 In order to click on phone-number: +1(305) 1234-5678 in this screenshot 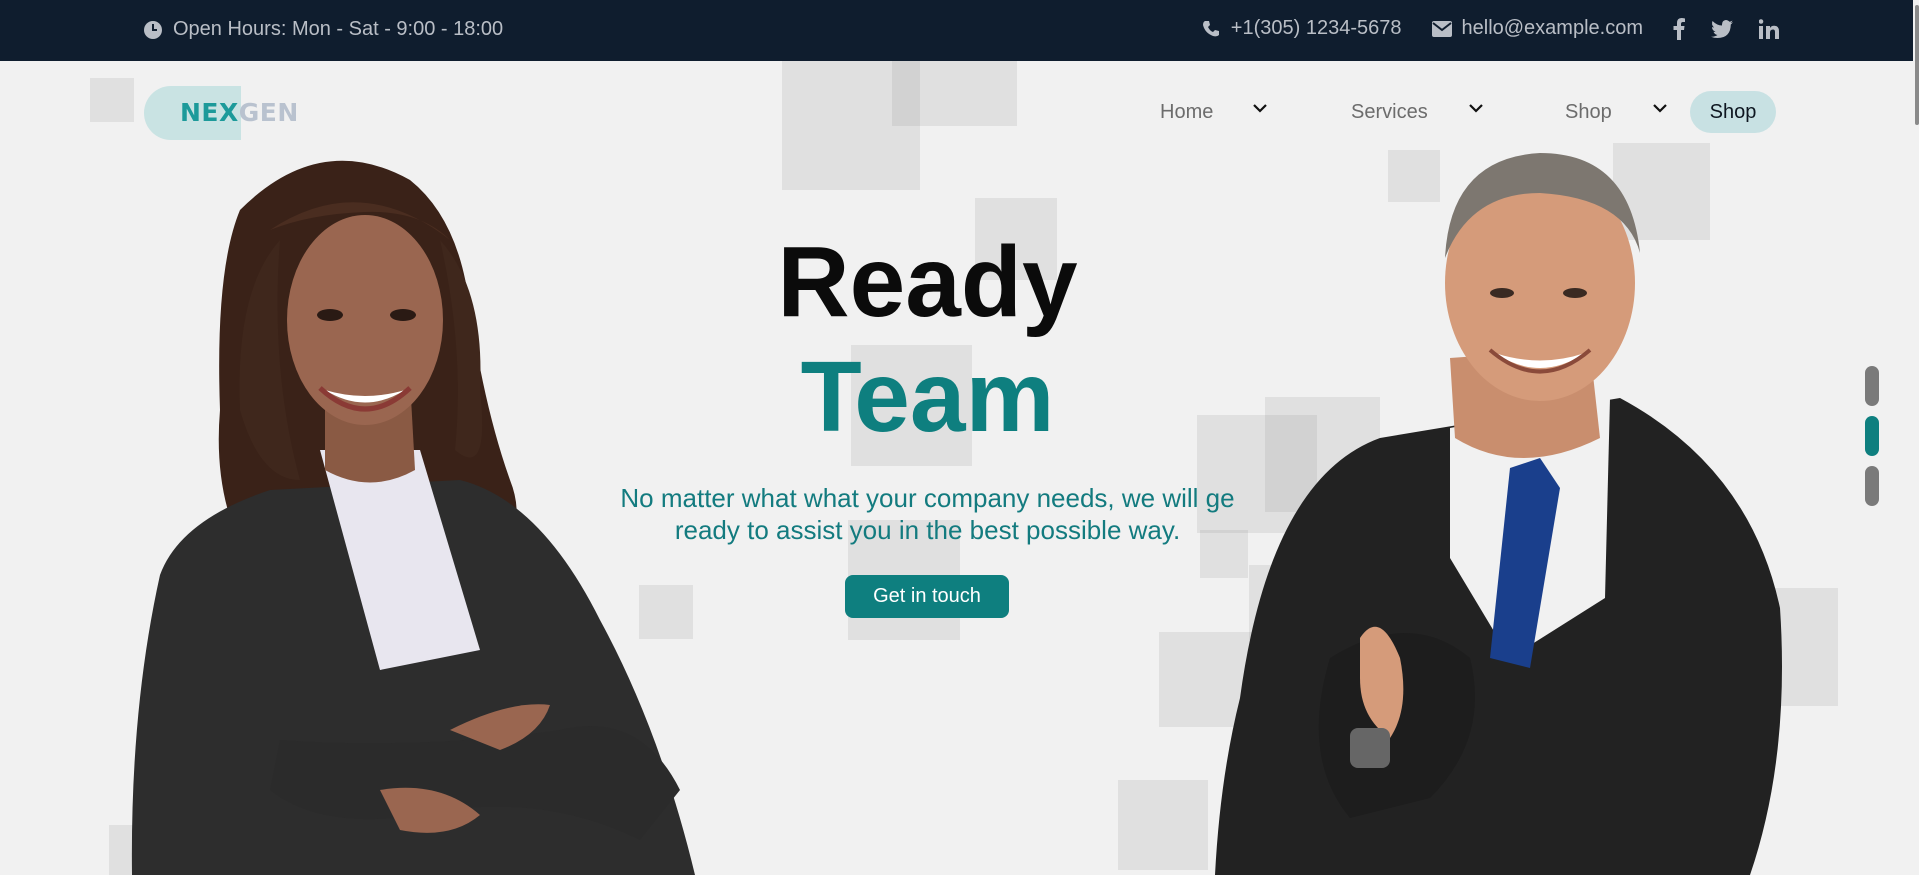, I will do `click(1316, 28)`.